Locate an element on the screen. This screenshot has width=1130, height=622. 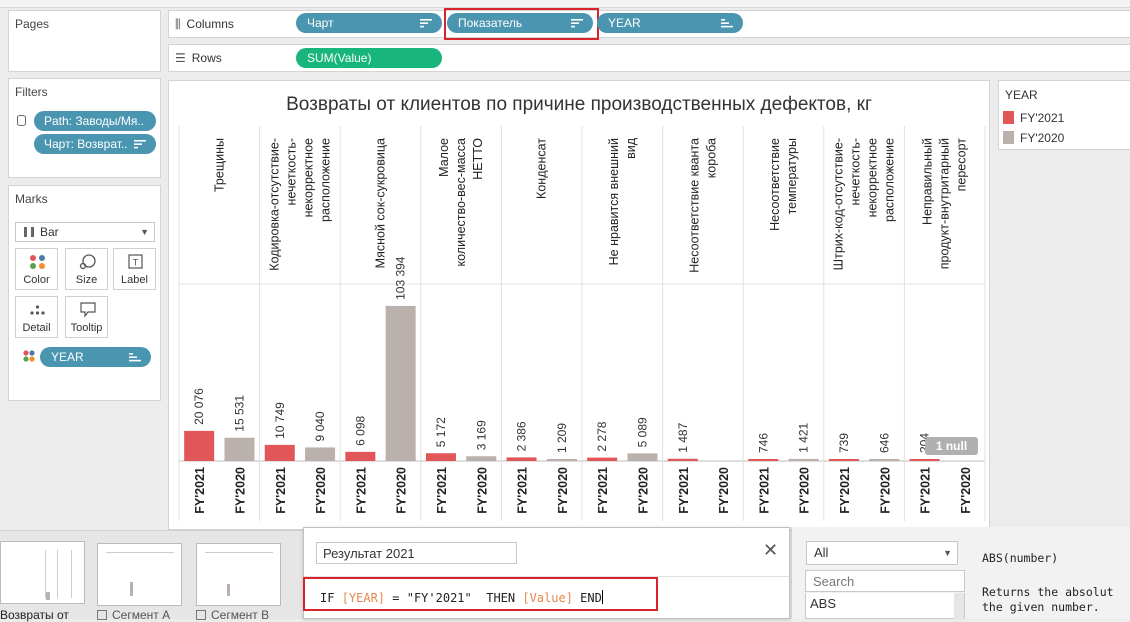
tooltip-card: Tooltip is located at coordinates (86, 317).